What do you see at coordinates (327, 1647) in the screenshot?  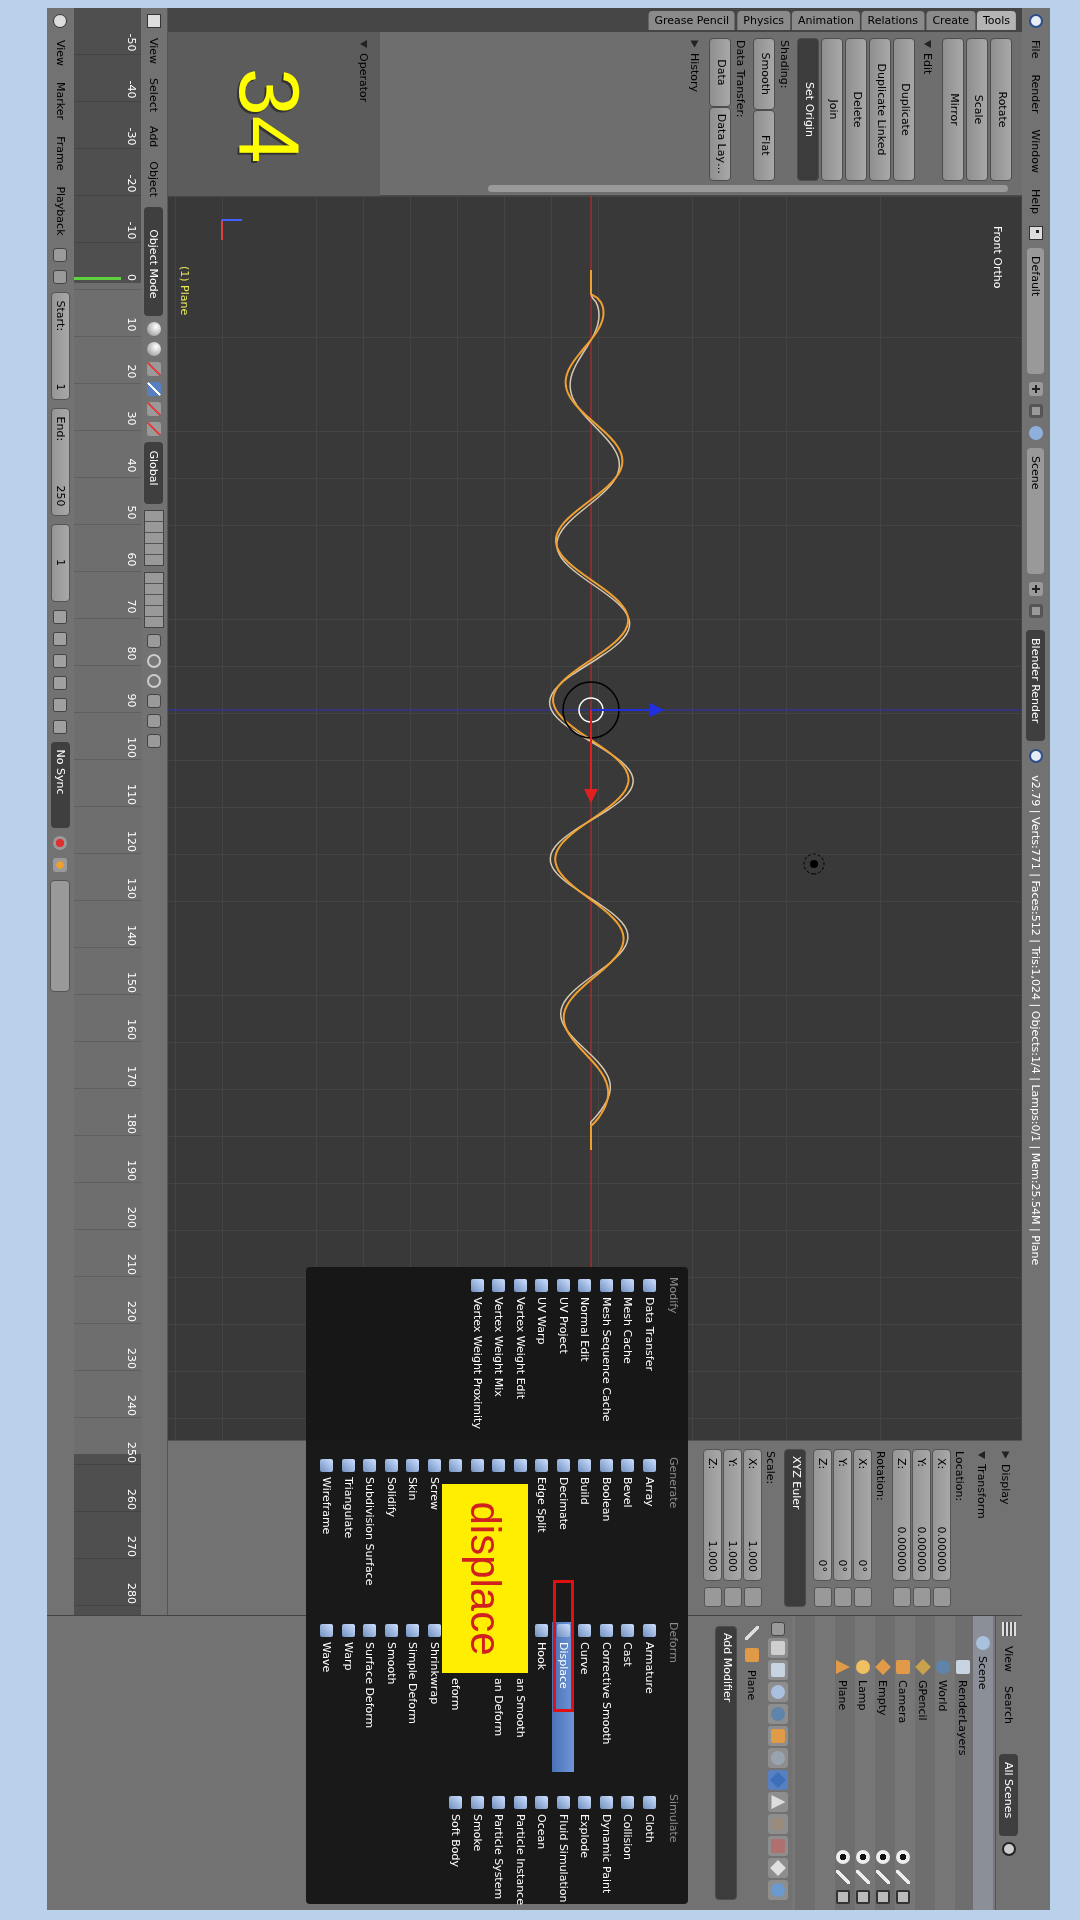 I see `menu-item: Wave` at bounding box center [327, 1647].